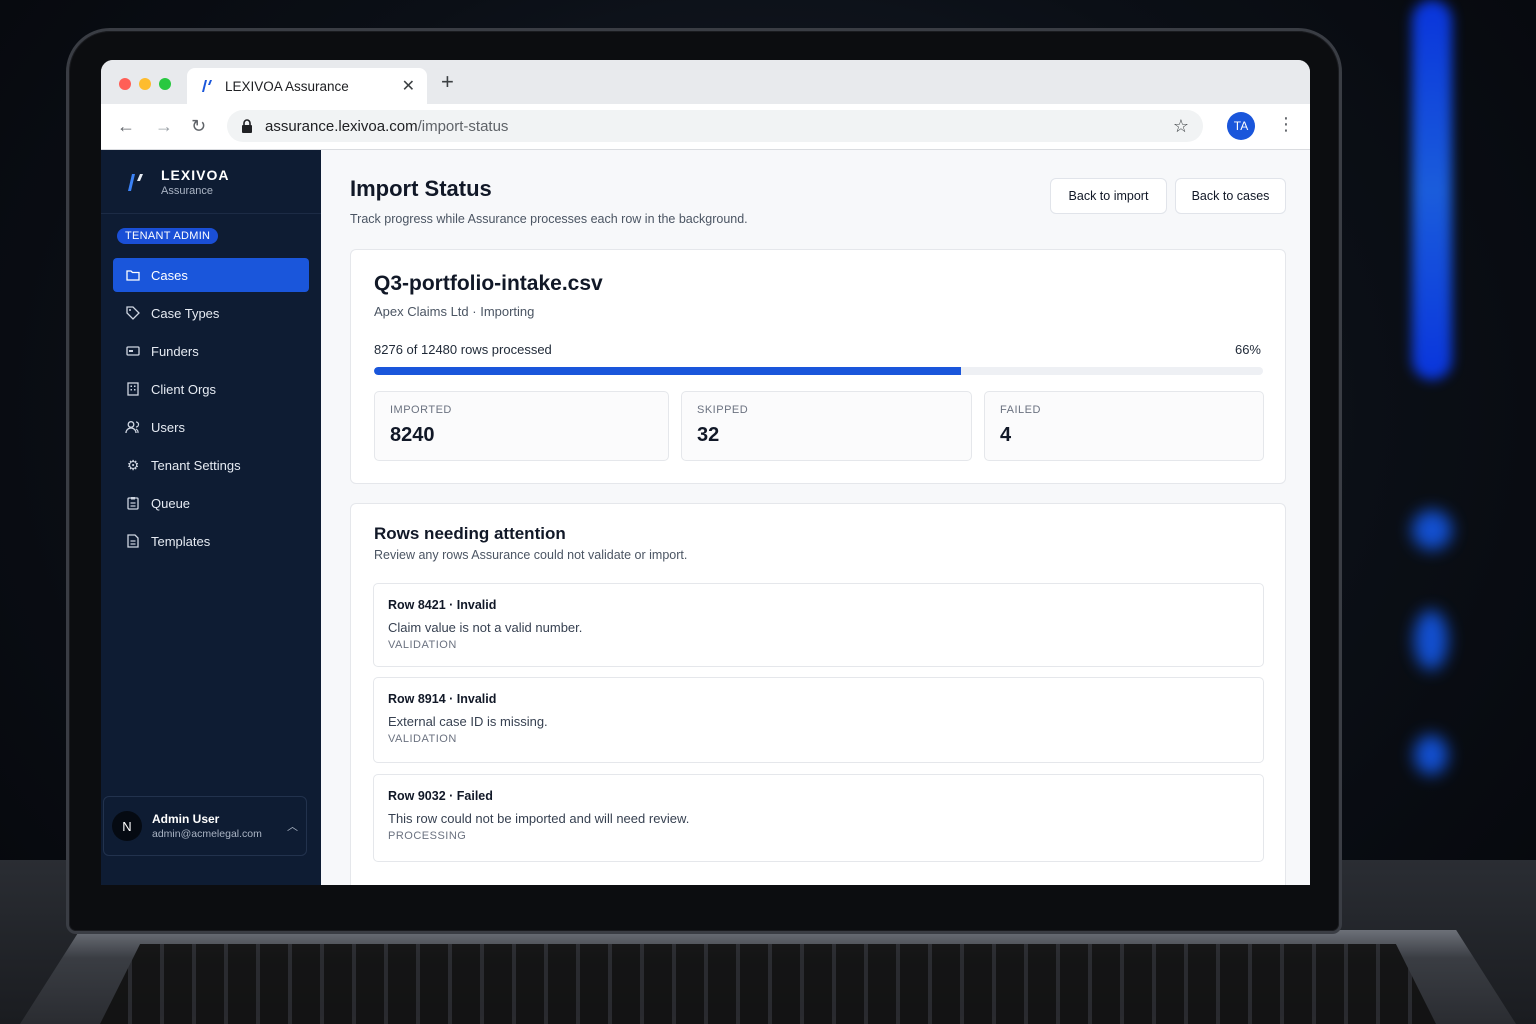 Image resolution: width=1536 pixels, height=1024 pixels. I want to click on tab-title: LEXIVOA Assurance, so click(287, 86).